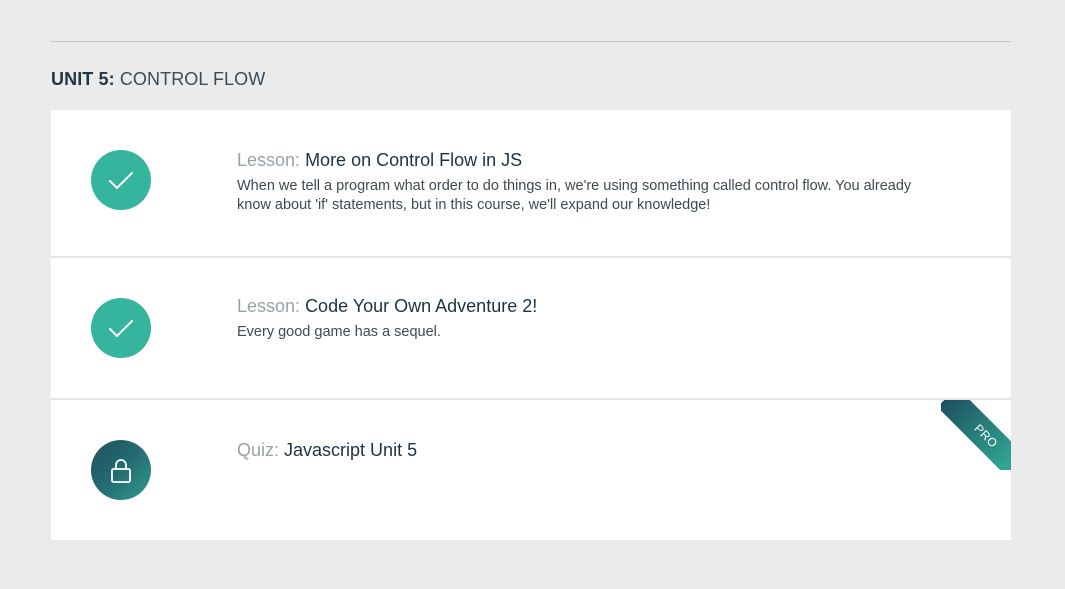 The image size is (1065, 589). I want to click on unit-label: UNIT 5:, so click(83, 79).